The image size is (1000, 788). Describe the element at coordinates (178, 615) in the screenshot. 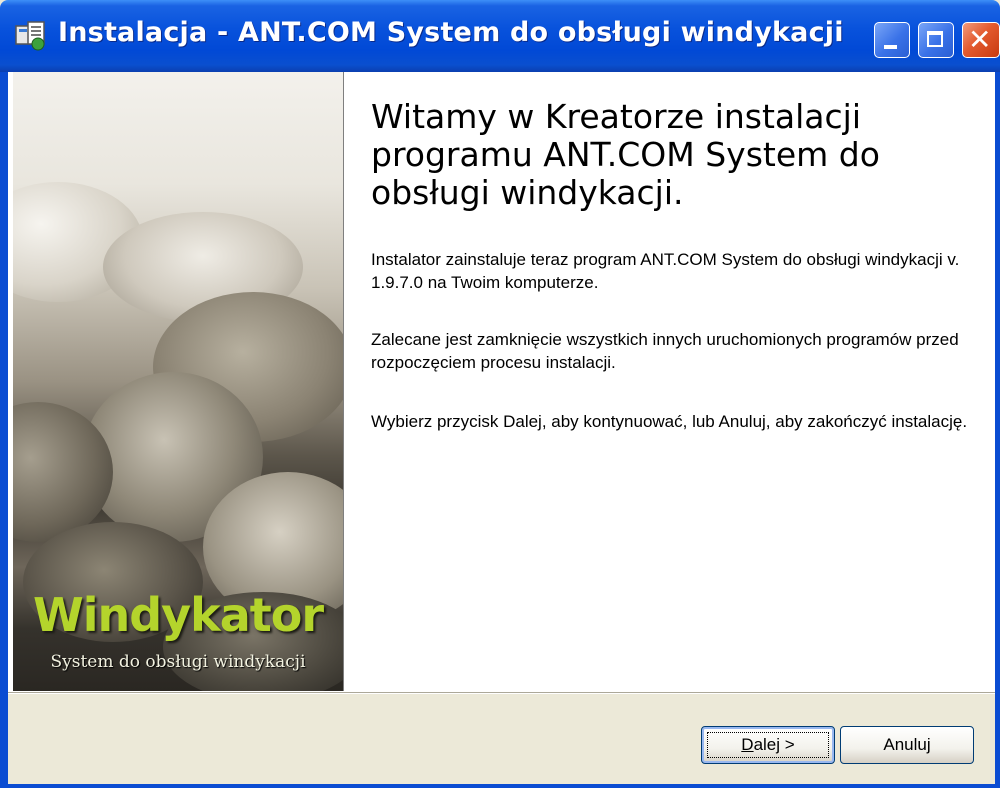

I see `banner-title: Windykator` at that location.